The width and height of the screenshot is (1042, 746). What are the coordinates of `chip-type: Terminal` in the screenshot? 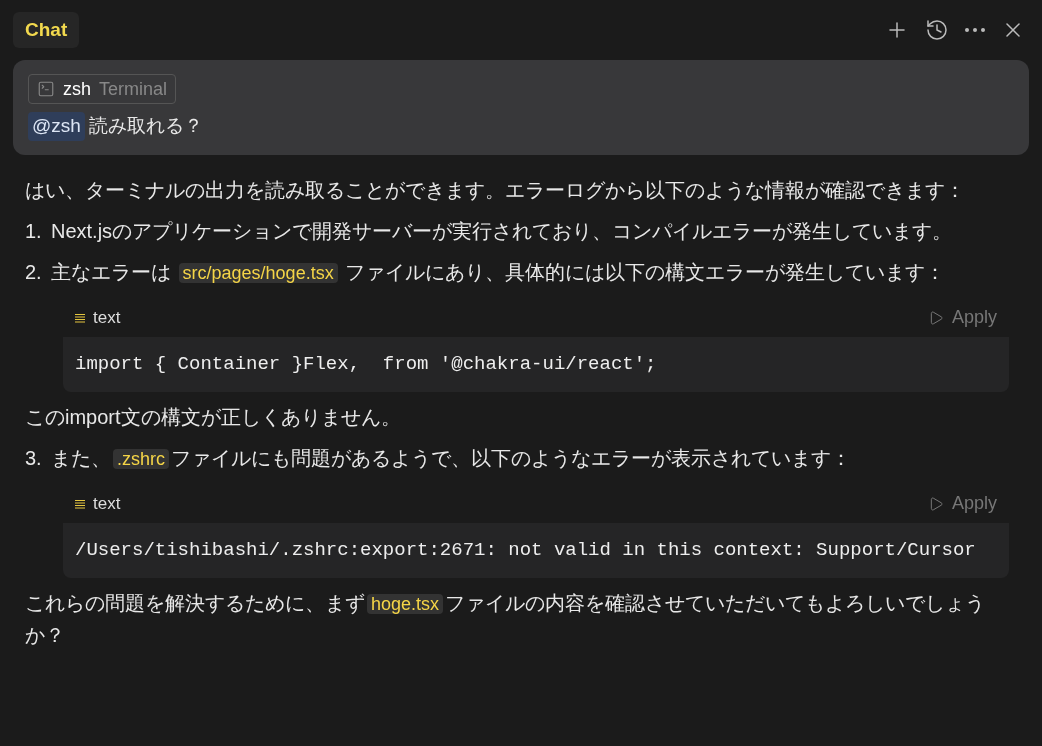 It's located at (133, 89).